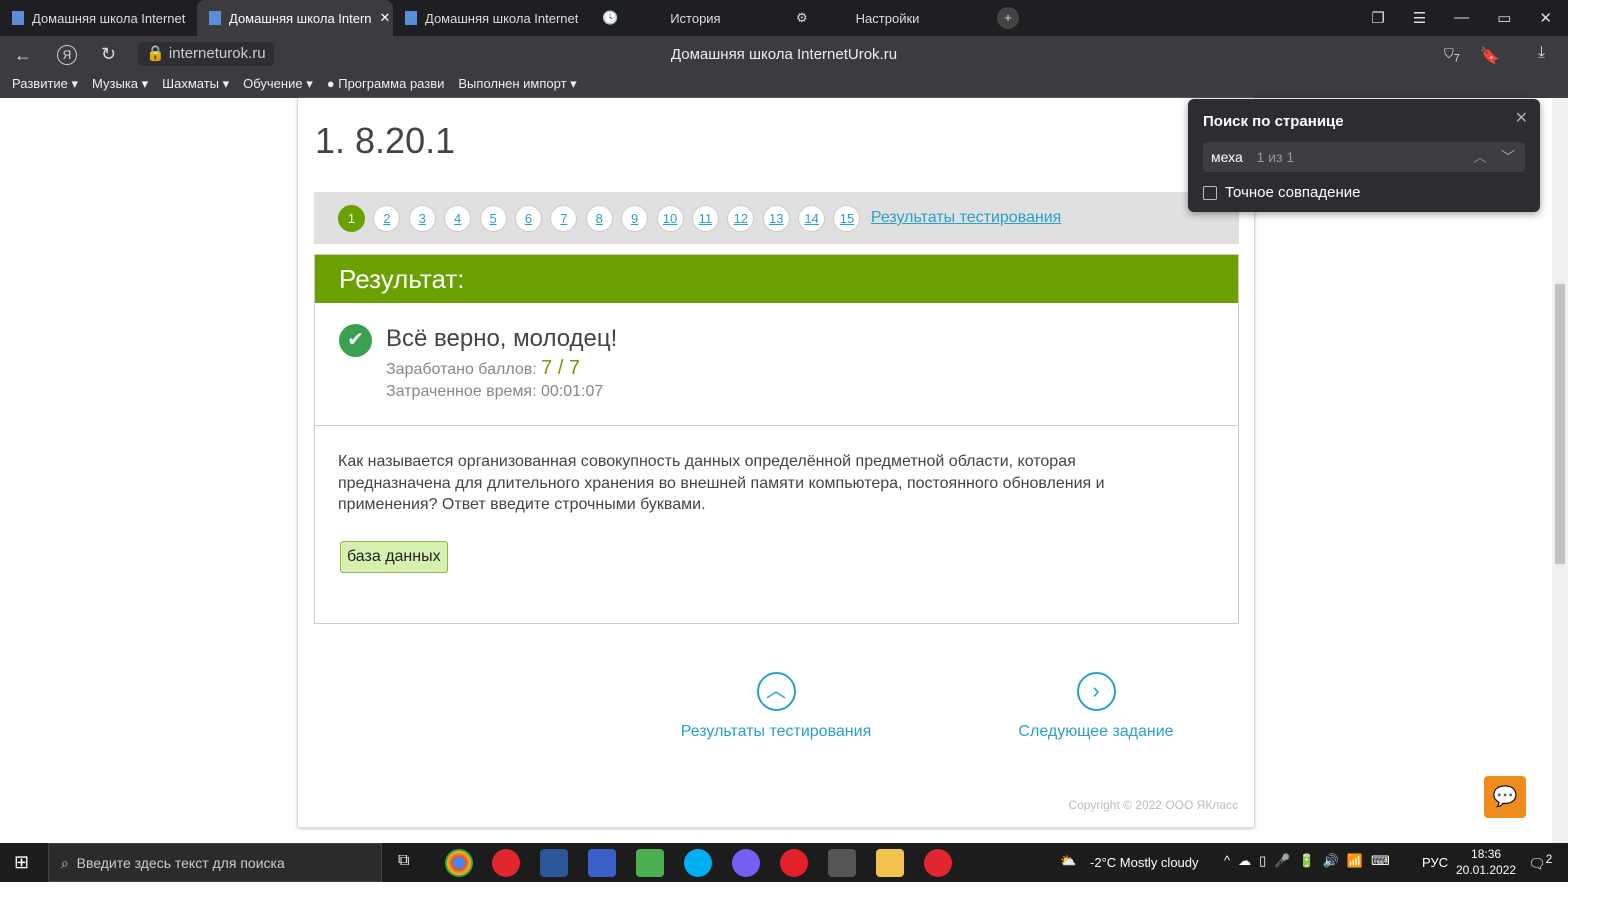 The height and width of the screenshot is (900, 1600). What do you see at coordinates (887, 18) in the screenshot?
I see `tab-label: Настройки` at bounding box center [887, 18].